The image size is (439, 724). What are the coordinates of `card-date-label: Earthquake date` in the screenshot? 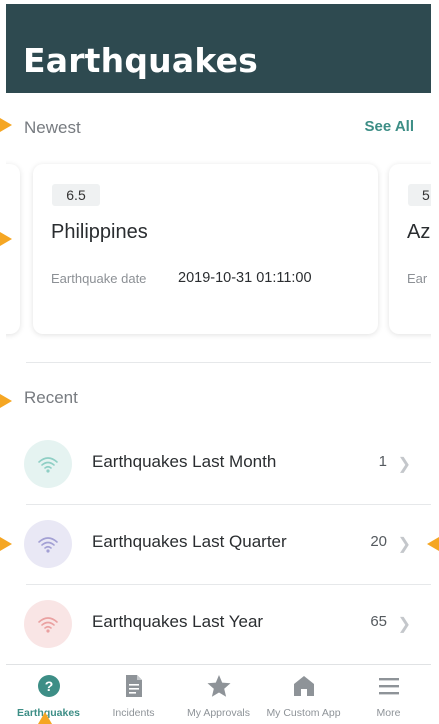 It's located at (99, 278).